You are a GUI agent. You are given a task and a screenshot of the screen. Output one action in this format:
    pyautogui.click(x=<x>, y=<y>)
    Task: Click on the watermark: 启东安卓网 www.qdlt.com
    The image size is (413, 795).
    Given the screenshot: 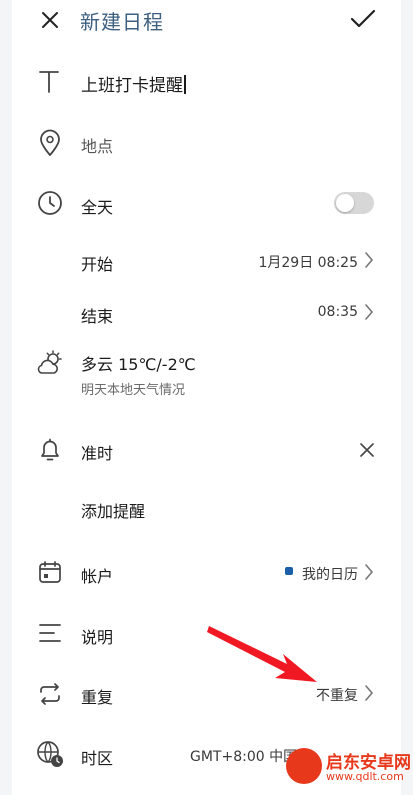 What is the action you would take?
    pyautogui.click(x=348, y=770)
    